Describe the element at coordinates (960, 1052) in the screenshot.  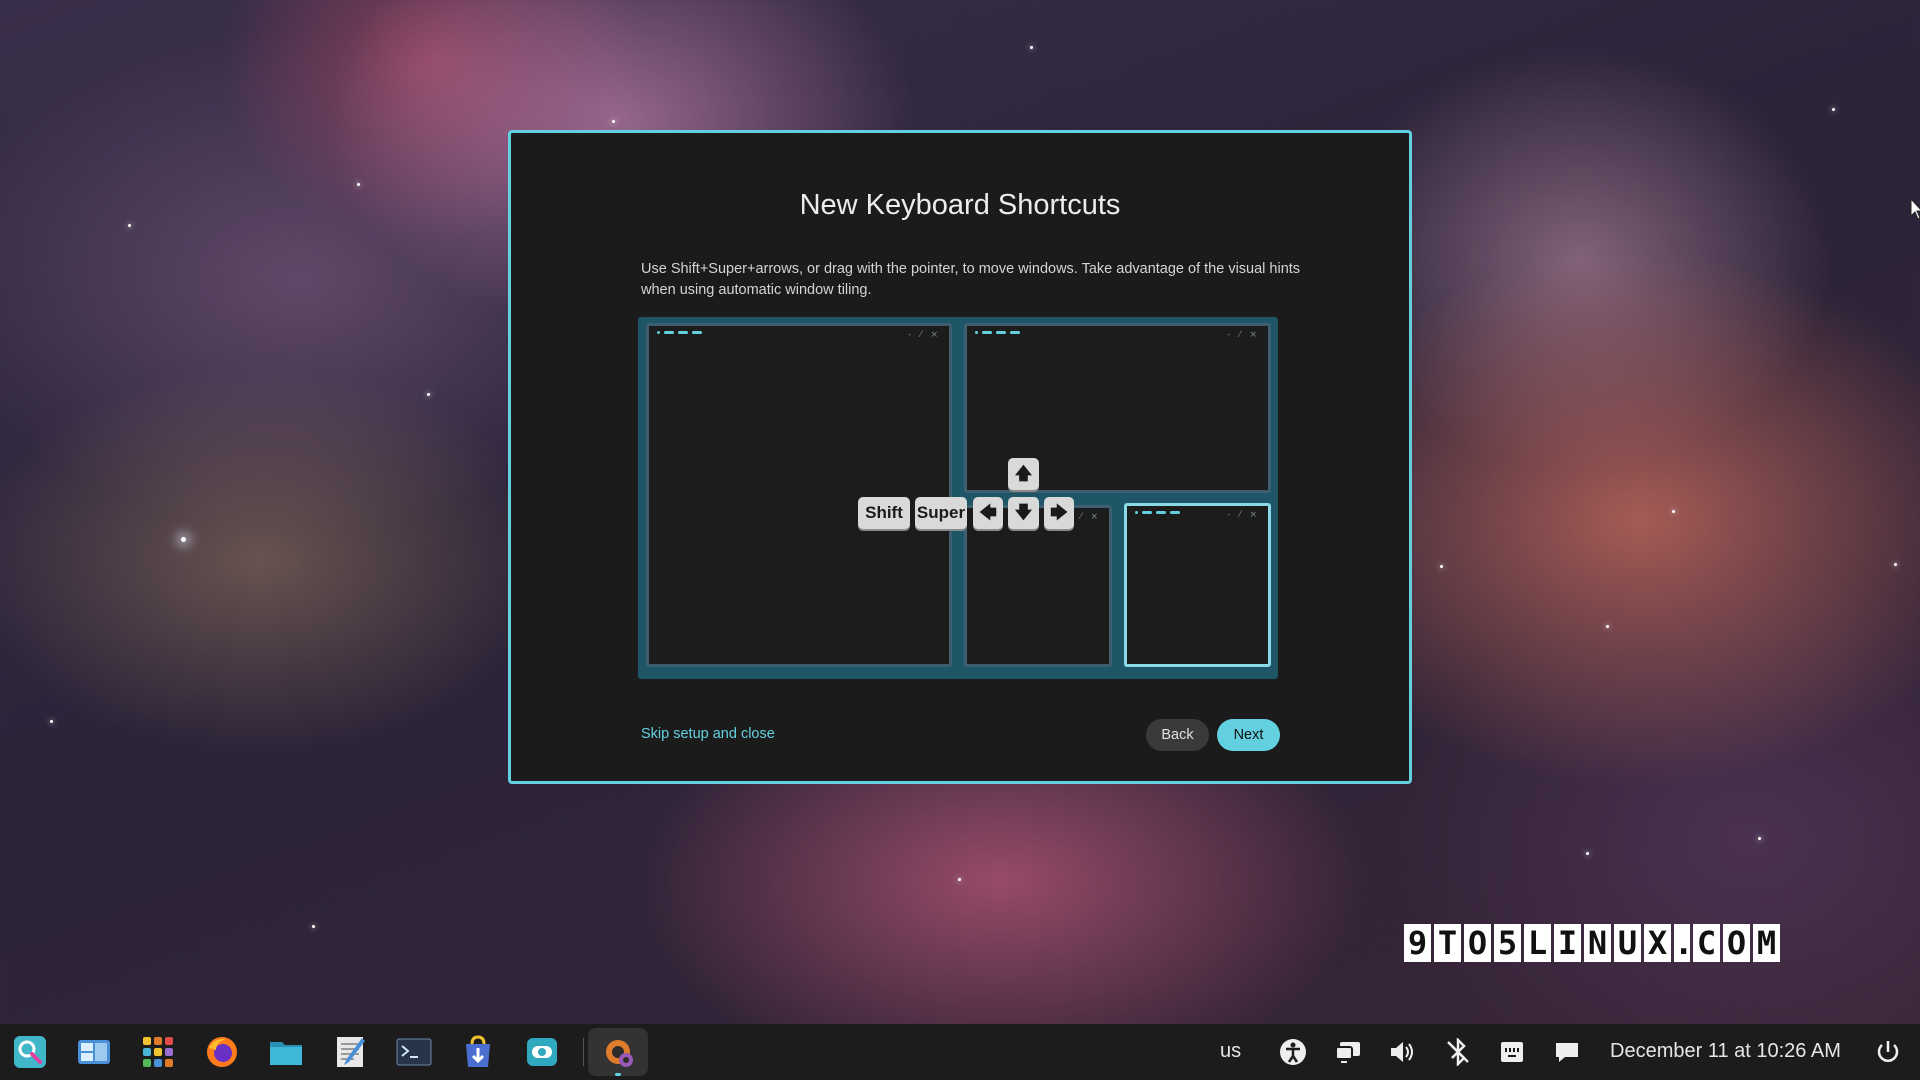
I see `taskbar: us December 11 at 10:26 AM` at that location.